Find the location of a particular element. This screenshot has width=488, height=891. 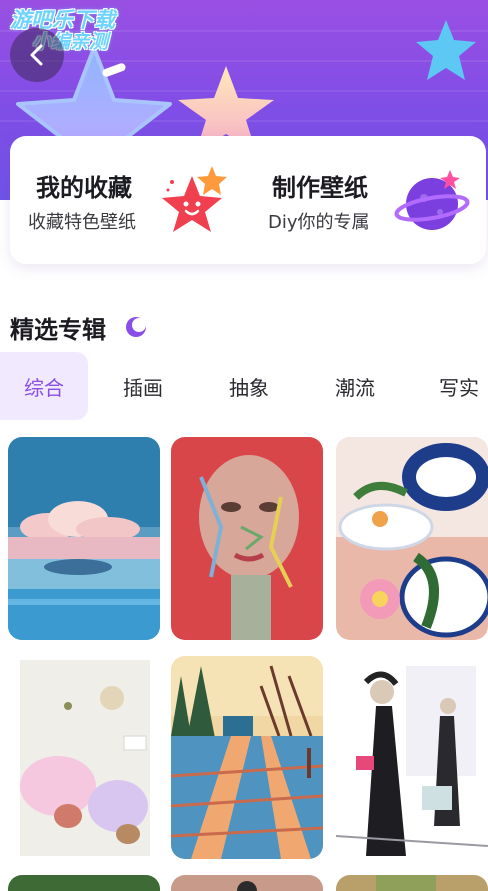

tab-label: 潮流 is located at coordinates (355, 387).